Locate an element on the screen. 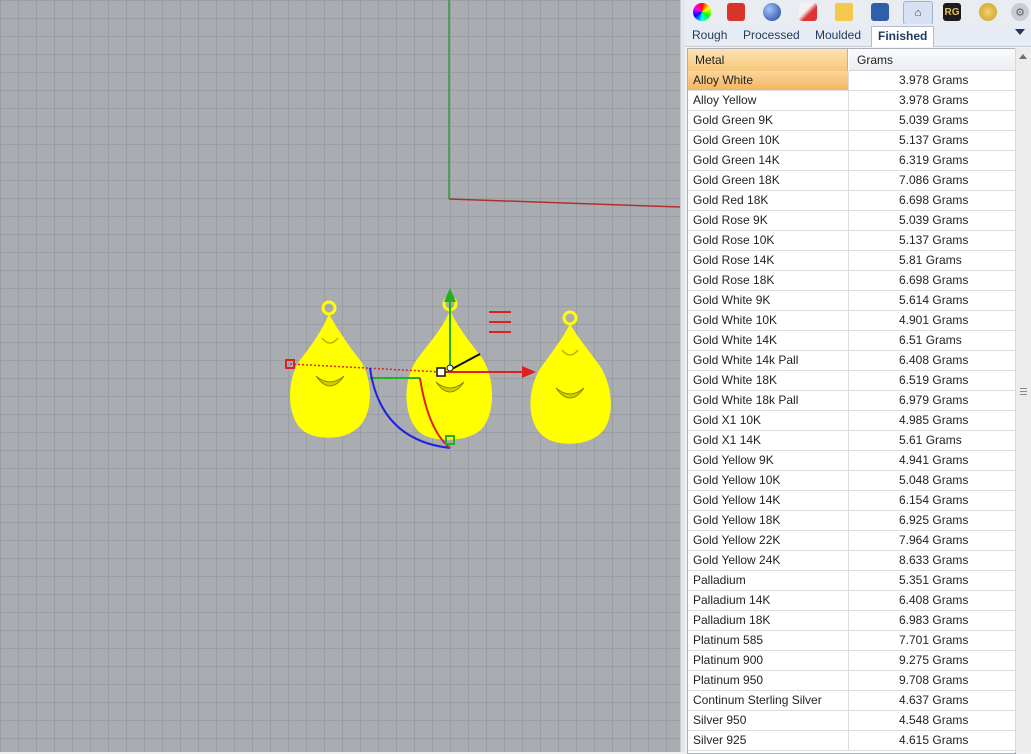 The height and width of the screenshot is (754, 1031). panel-toolbar: ⌂ RG ⚙ is located at coordinates (858, 12).